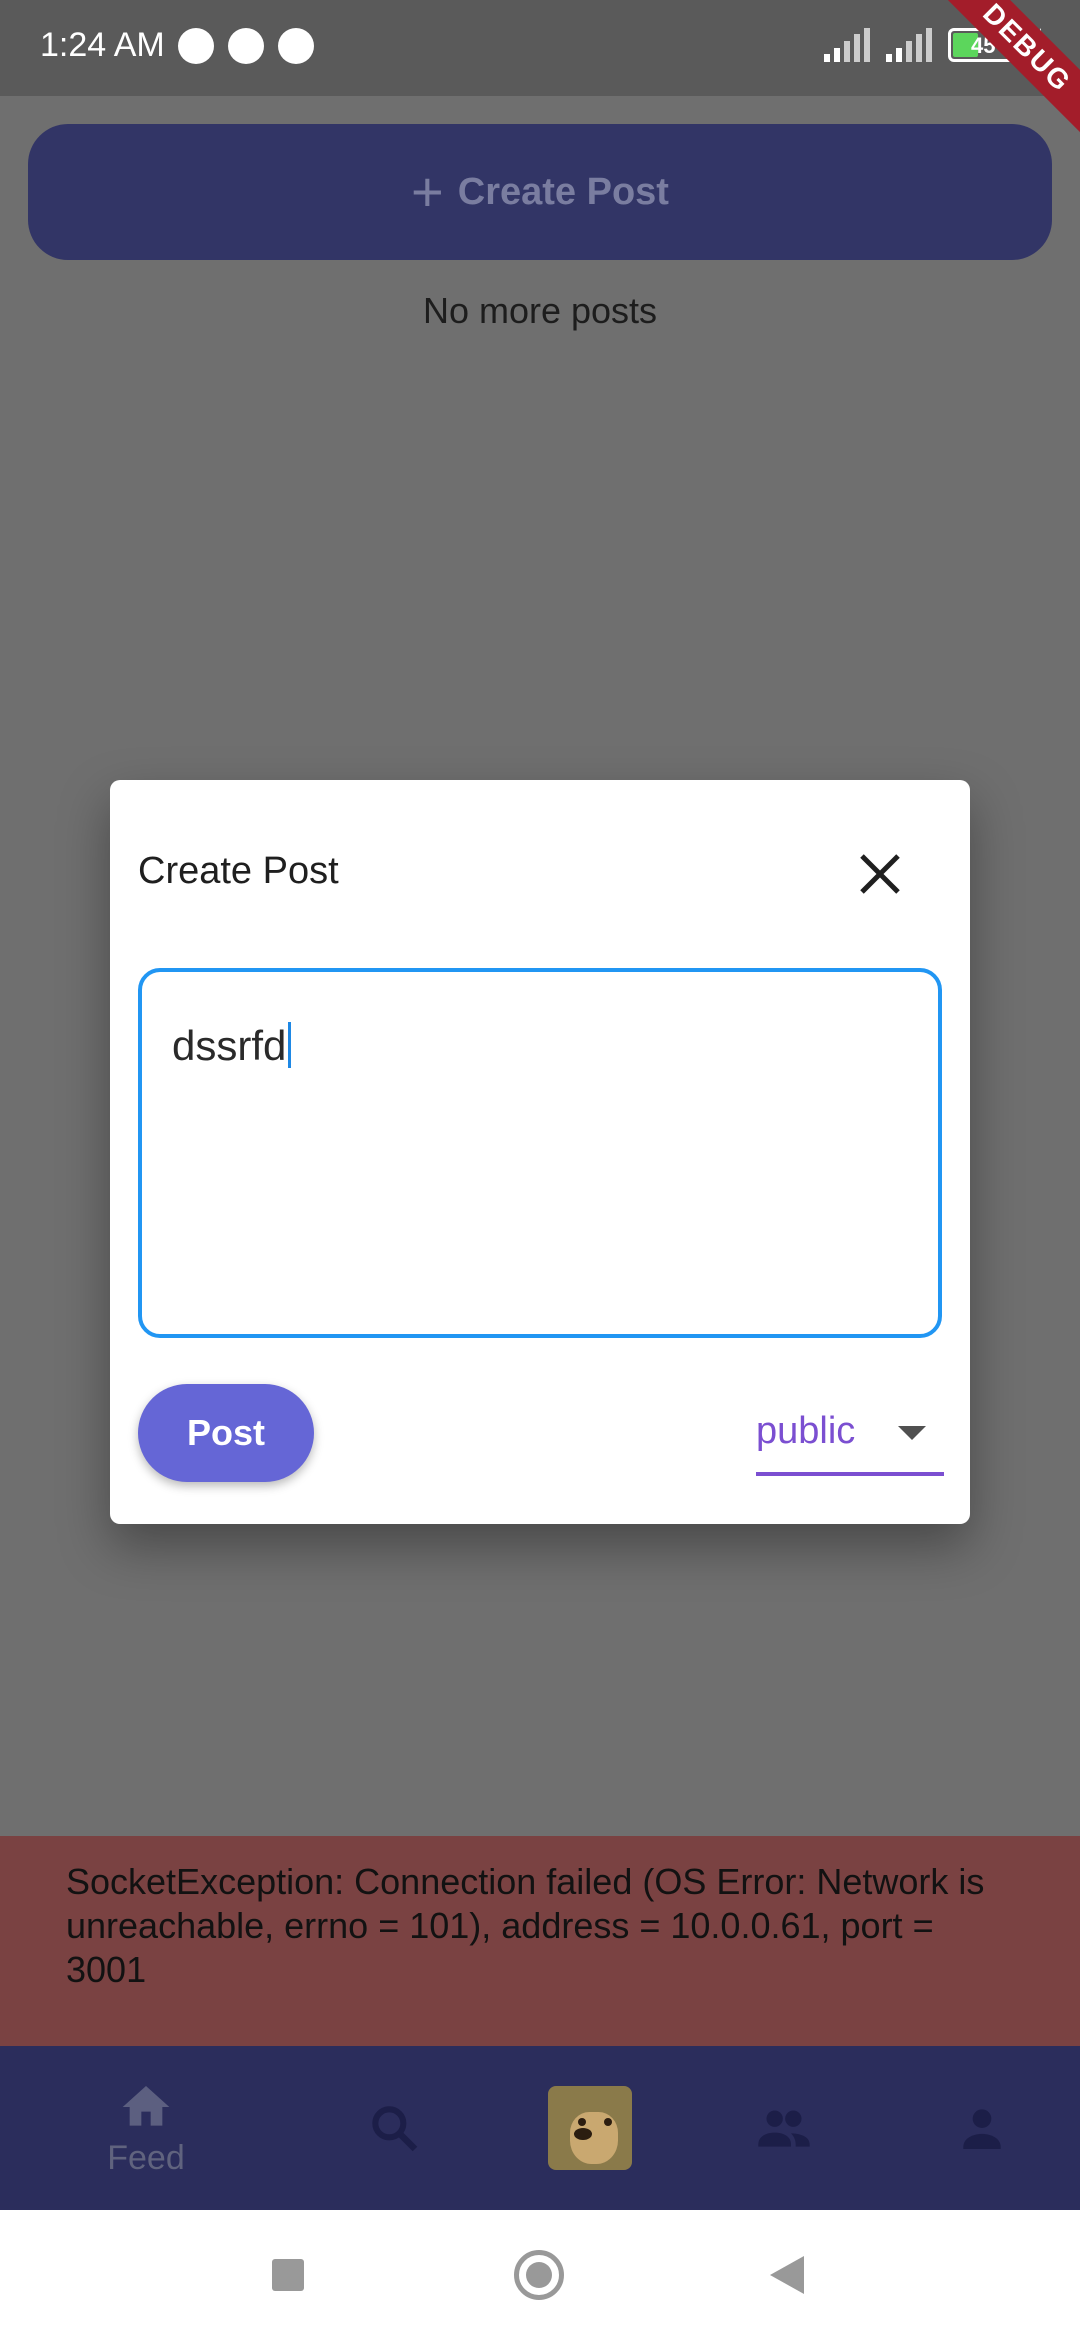 Image resolution: width=1080 pixels, height=2340 pixels. I want to click on person-icon, so click(982, 2129).